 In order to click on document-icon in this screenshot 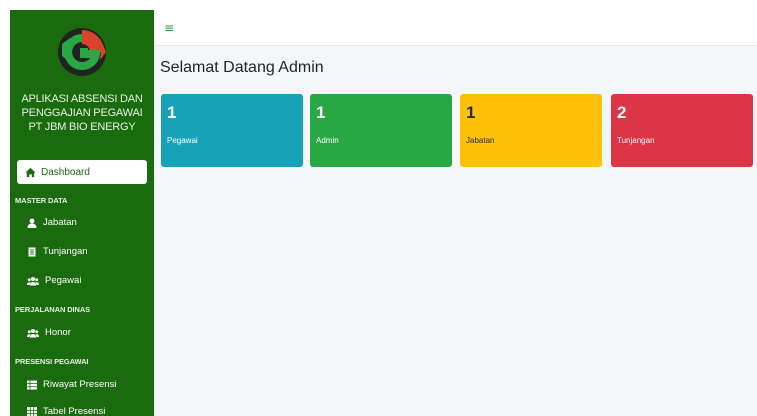, I will do `click(32, 251)`.